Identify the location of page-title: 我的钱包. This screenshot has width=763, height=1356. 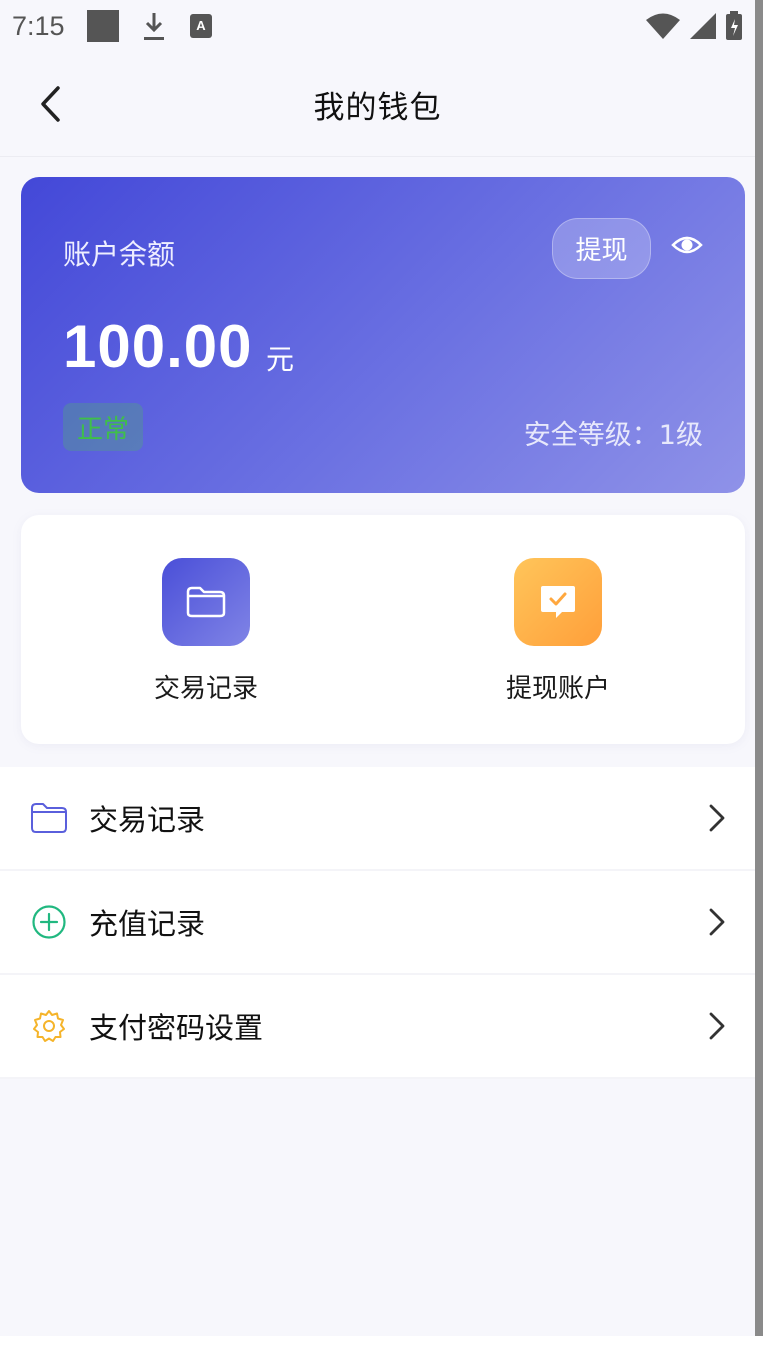
(377, 107).